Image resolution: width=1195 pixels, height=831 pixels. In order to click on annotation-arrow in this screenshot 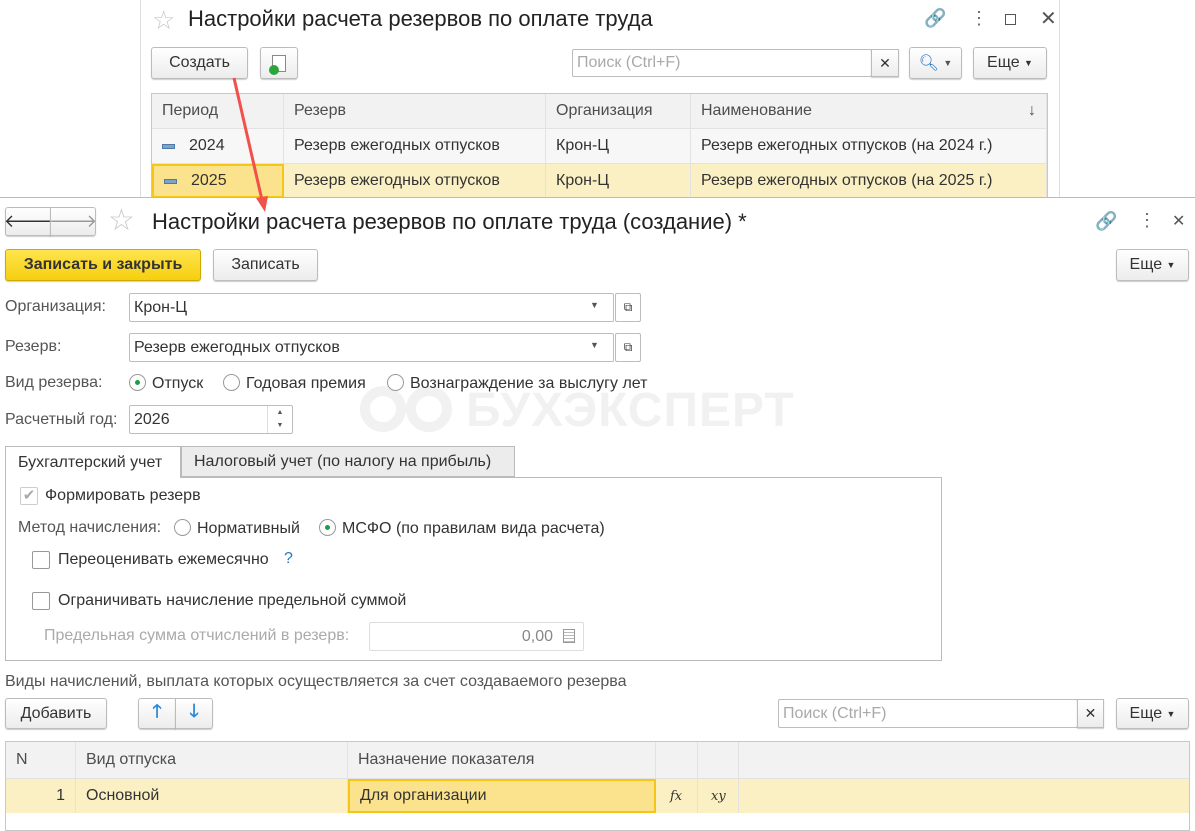, I will do `click(250, 144)`.